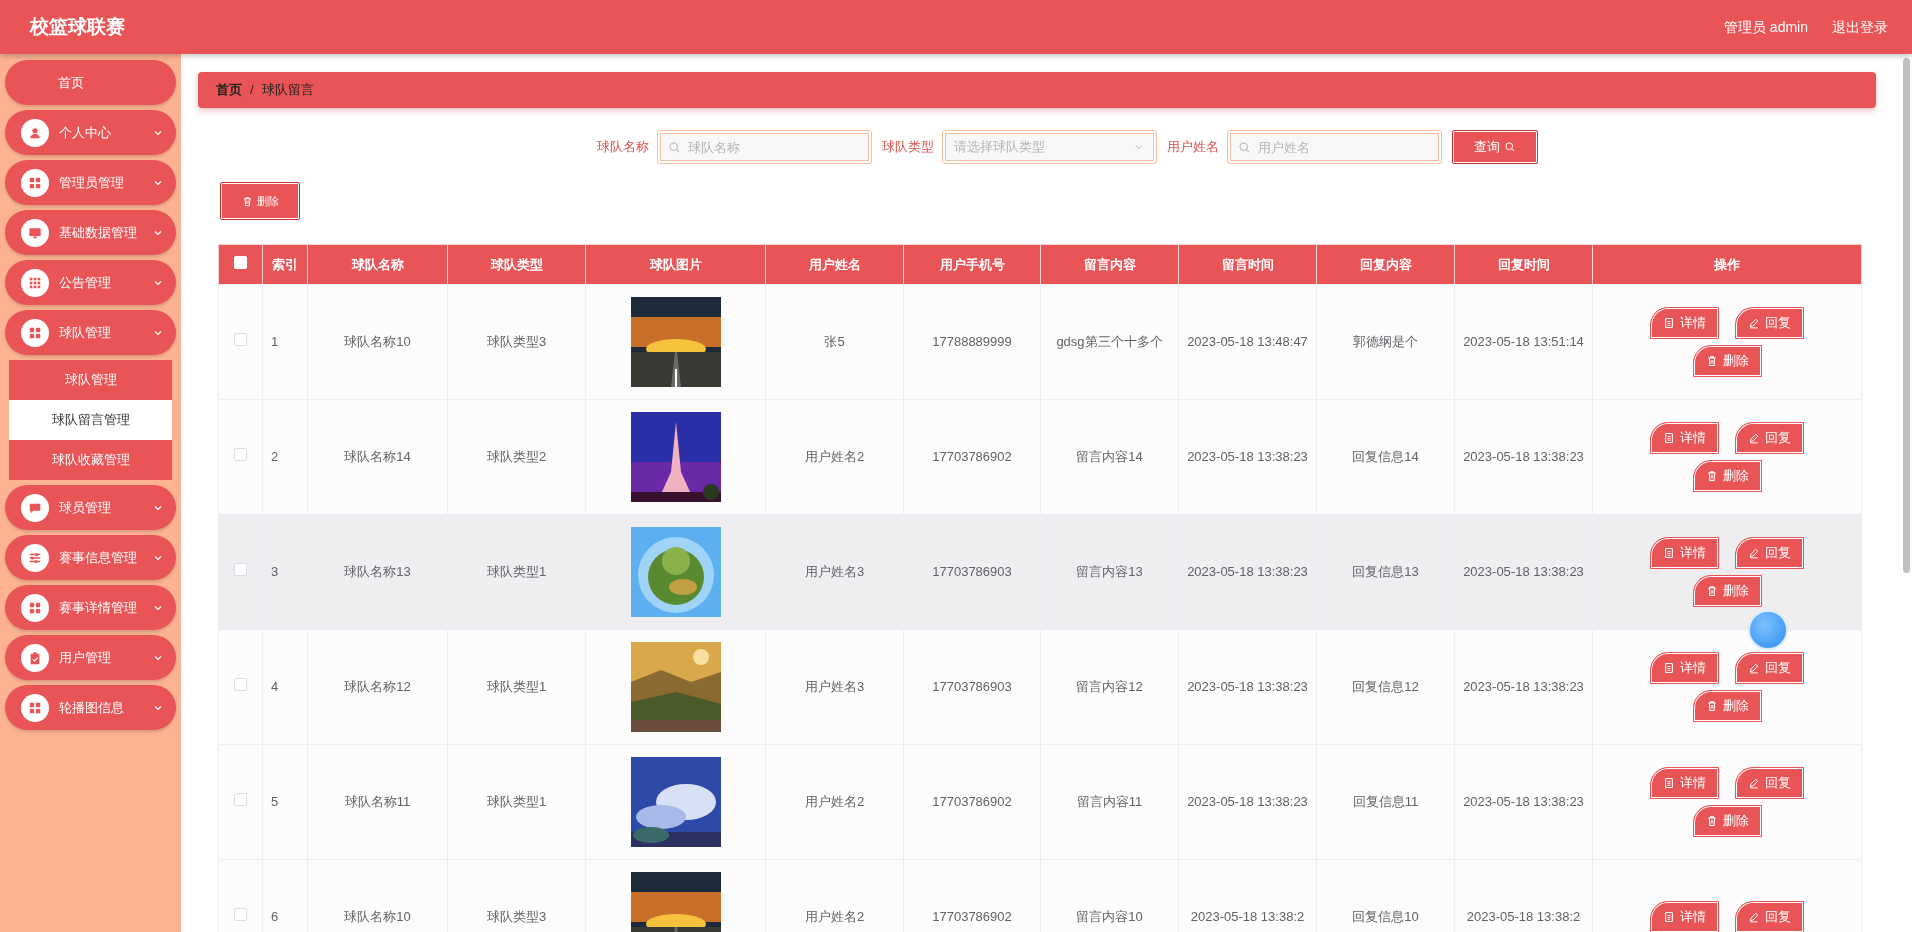  Describe the element at coordinates (1523, 917) in the screenshot. I see `table-cell: 2023-05-18 13:38:2` at that location.